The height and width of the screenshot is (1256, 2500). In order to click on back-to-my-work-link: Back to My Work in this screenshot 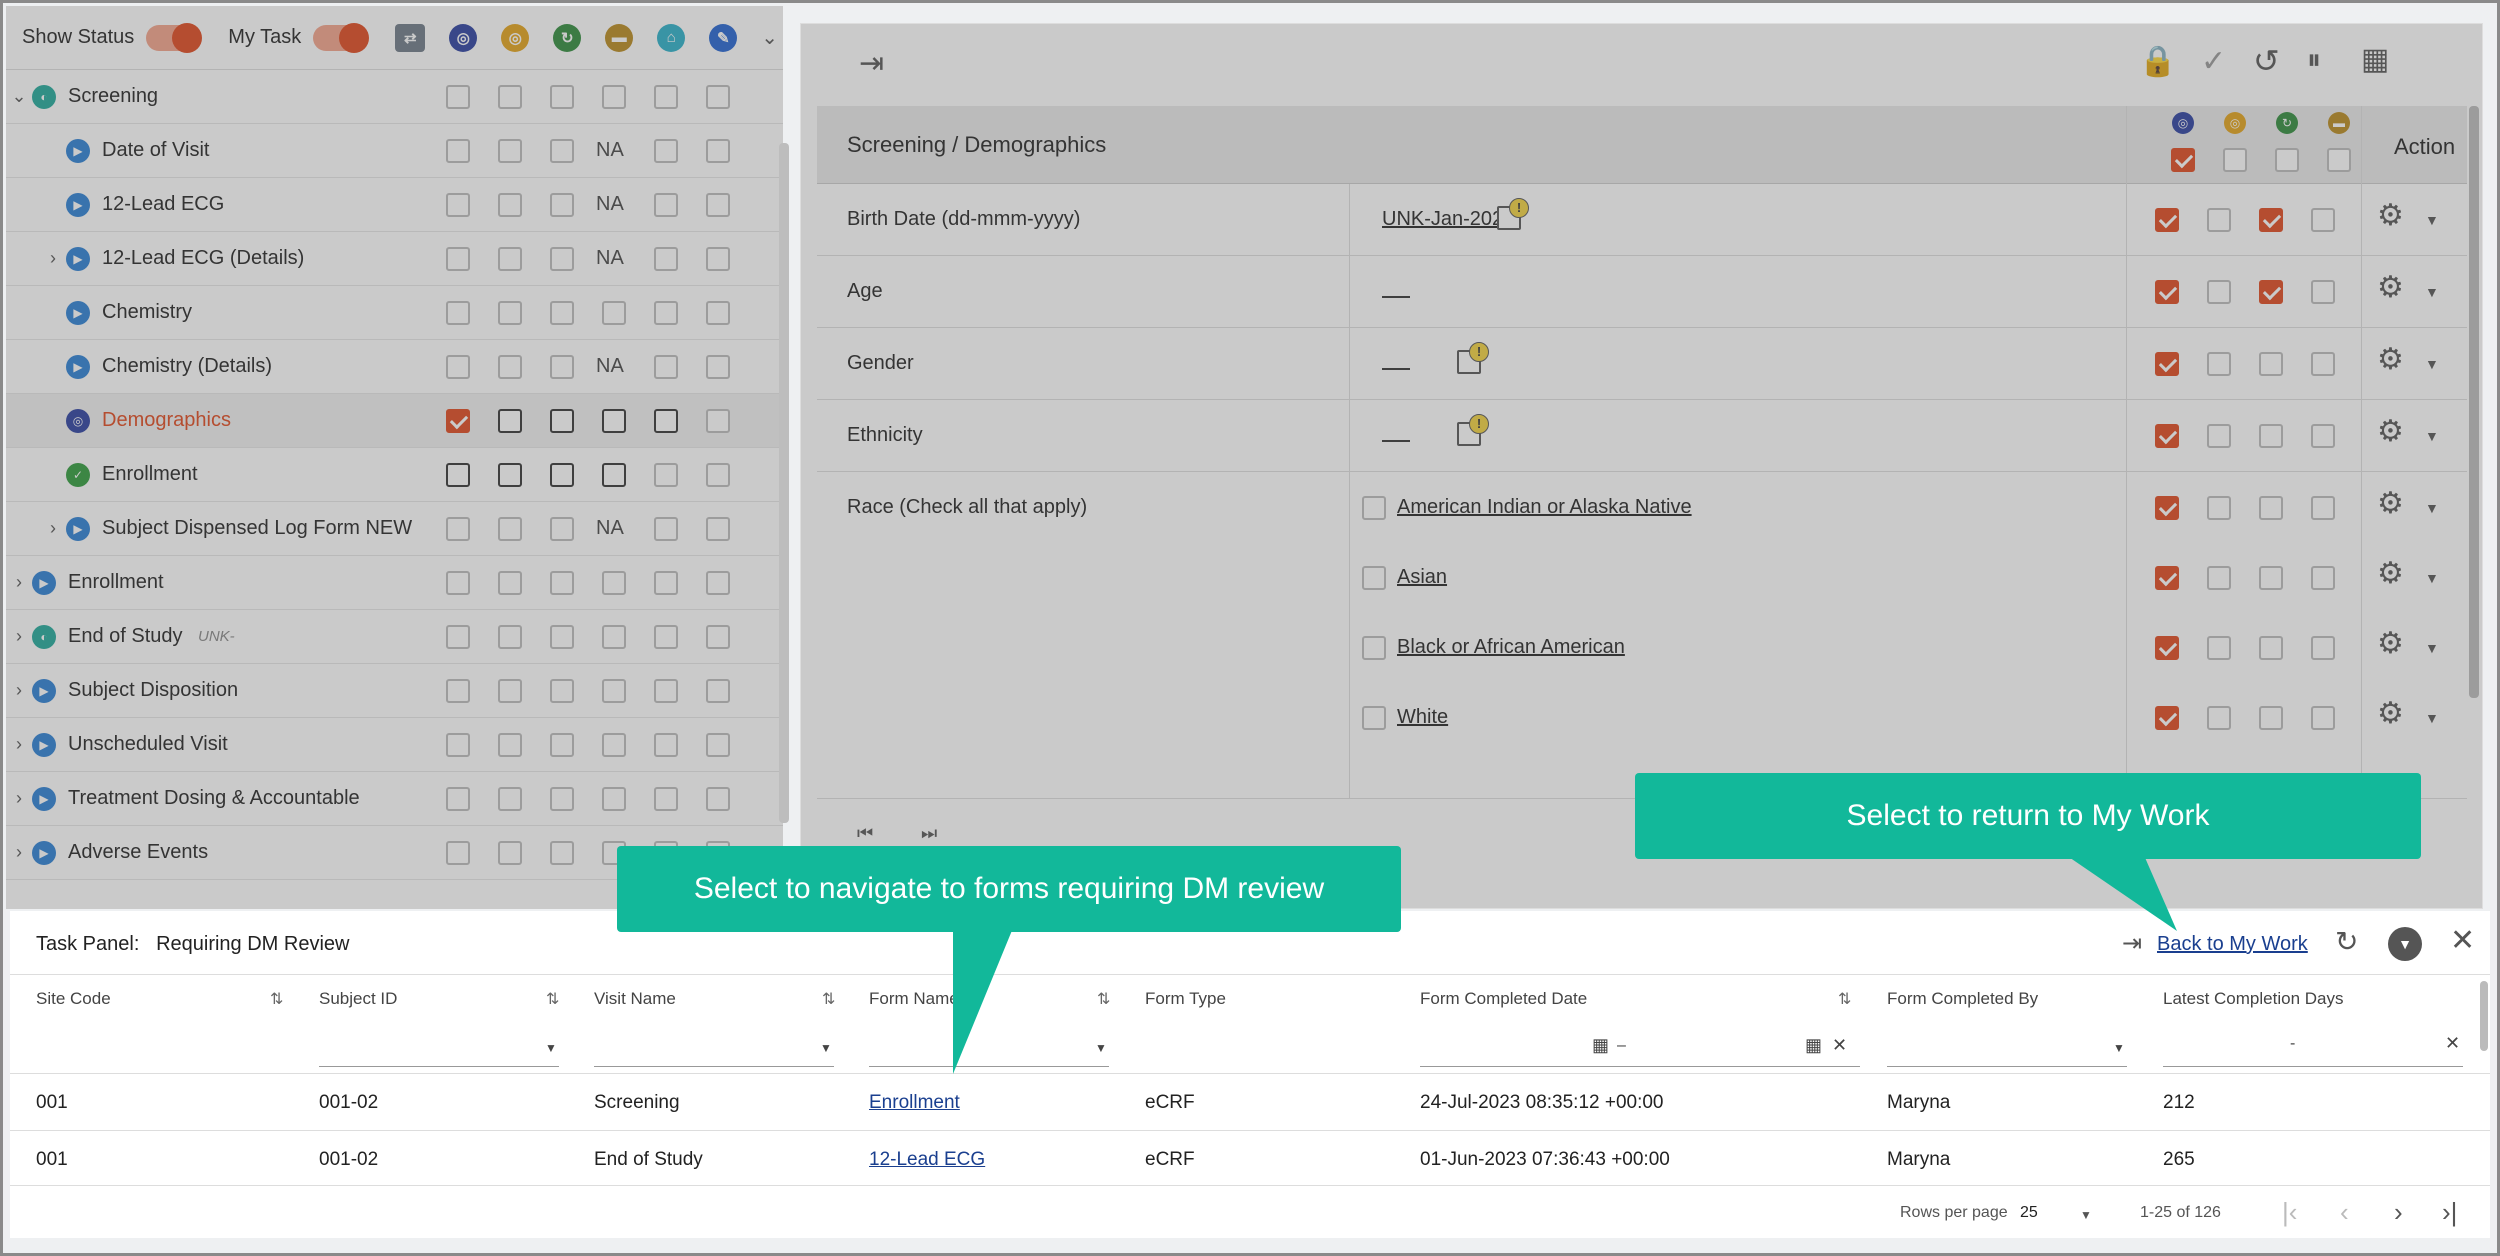, I will do `click(2232, 944)`.